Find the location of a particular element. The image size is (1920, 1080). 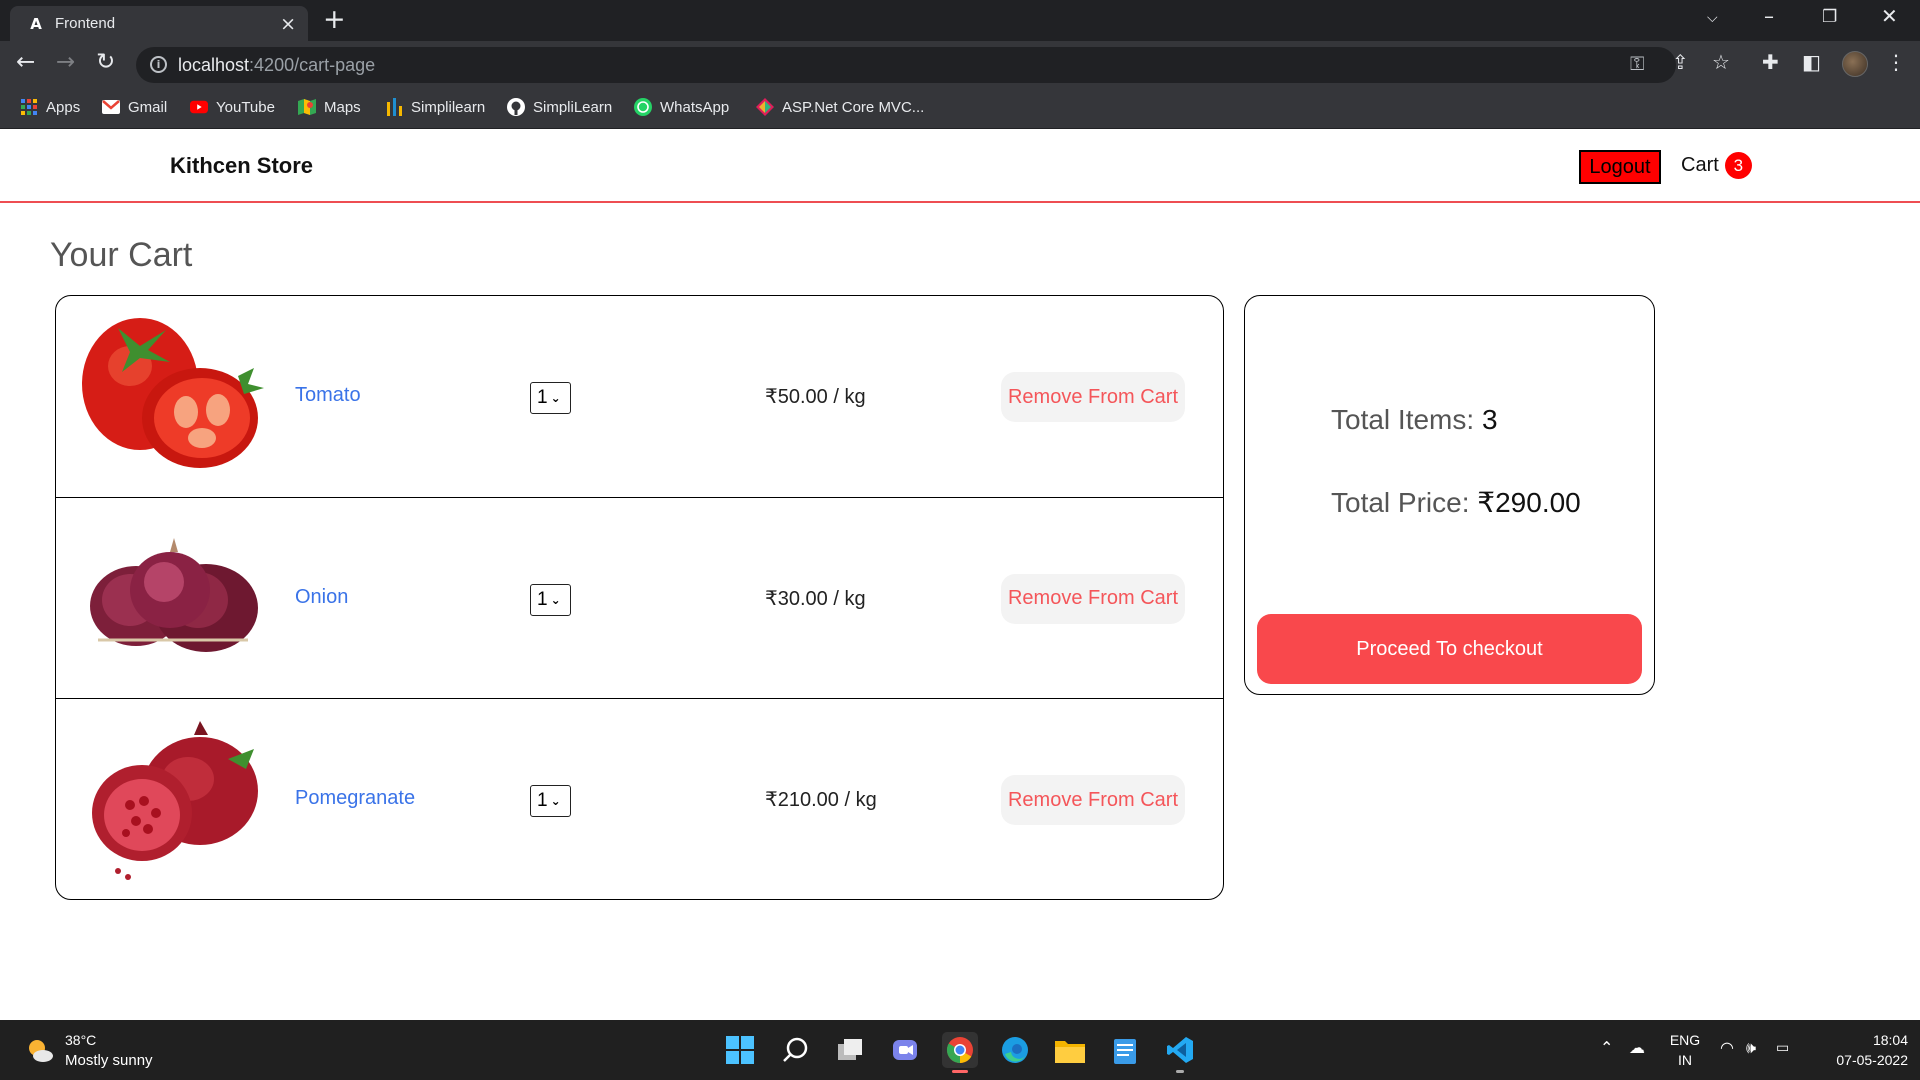

bookmark-simplilearn-github: SimpliLearn is located at coordinates (559, 107).